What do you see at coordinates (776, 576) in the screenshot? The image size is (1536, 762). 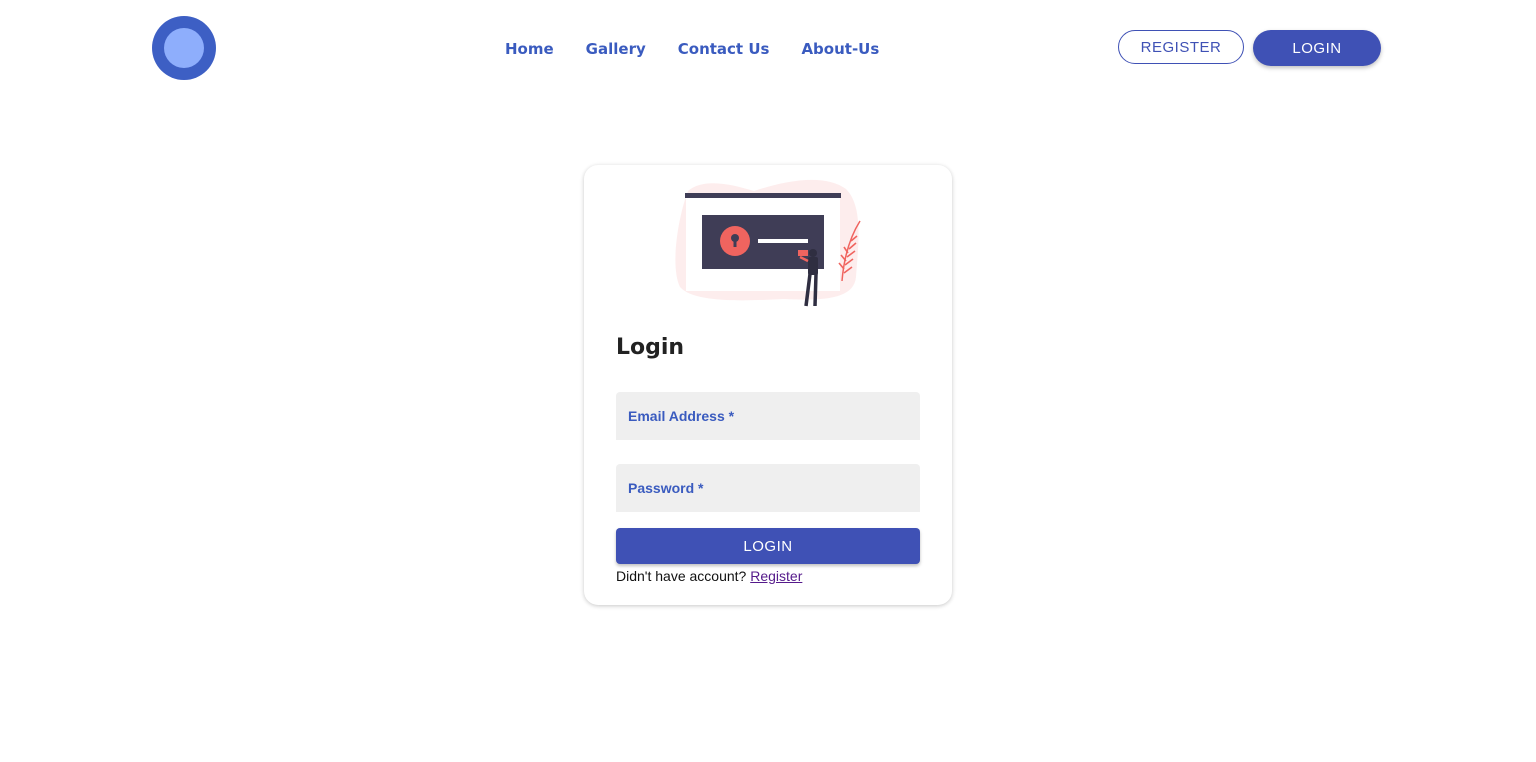 I see `register-link: Register` at bounding box center [776, 576].